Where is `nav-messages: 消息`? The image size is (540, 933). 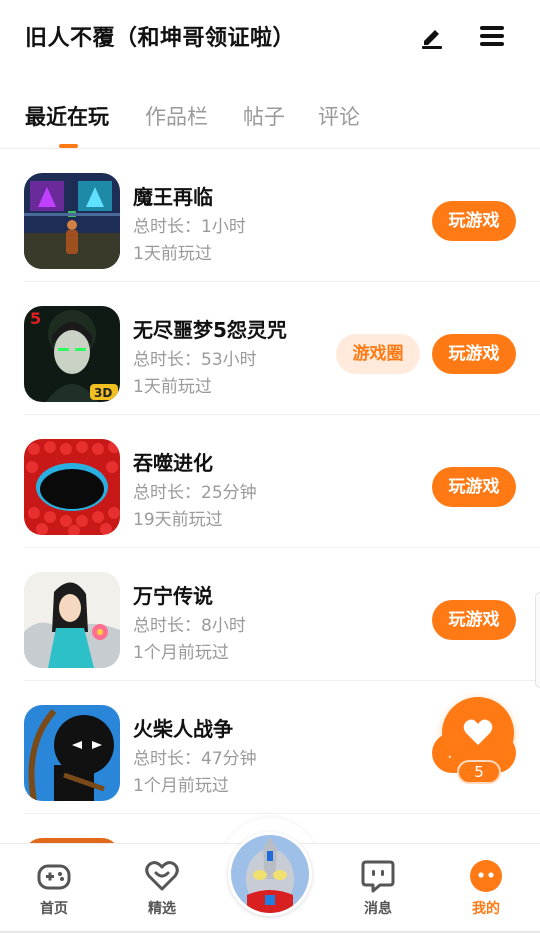 nav-messages: 消息 is located at coordinates (378, 888).